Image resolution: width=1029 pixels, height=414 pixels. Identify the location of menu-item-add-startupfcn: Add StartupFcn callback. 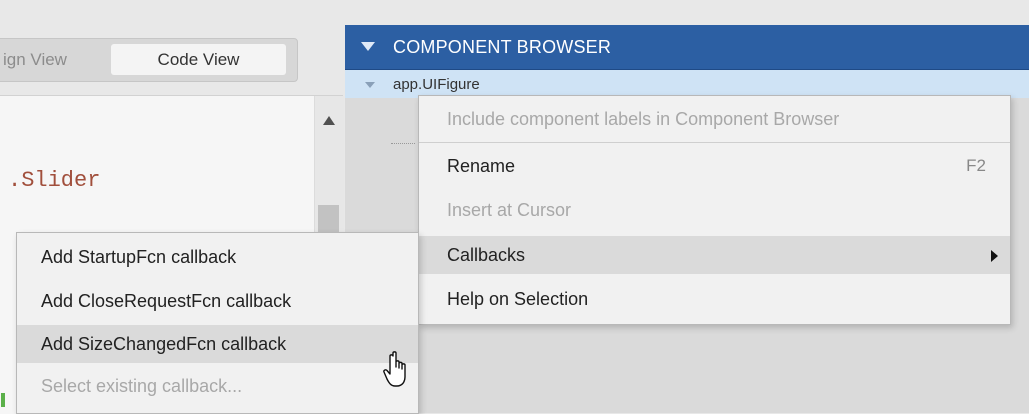
(217, 257).